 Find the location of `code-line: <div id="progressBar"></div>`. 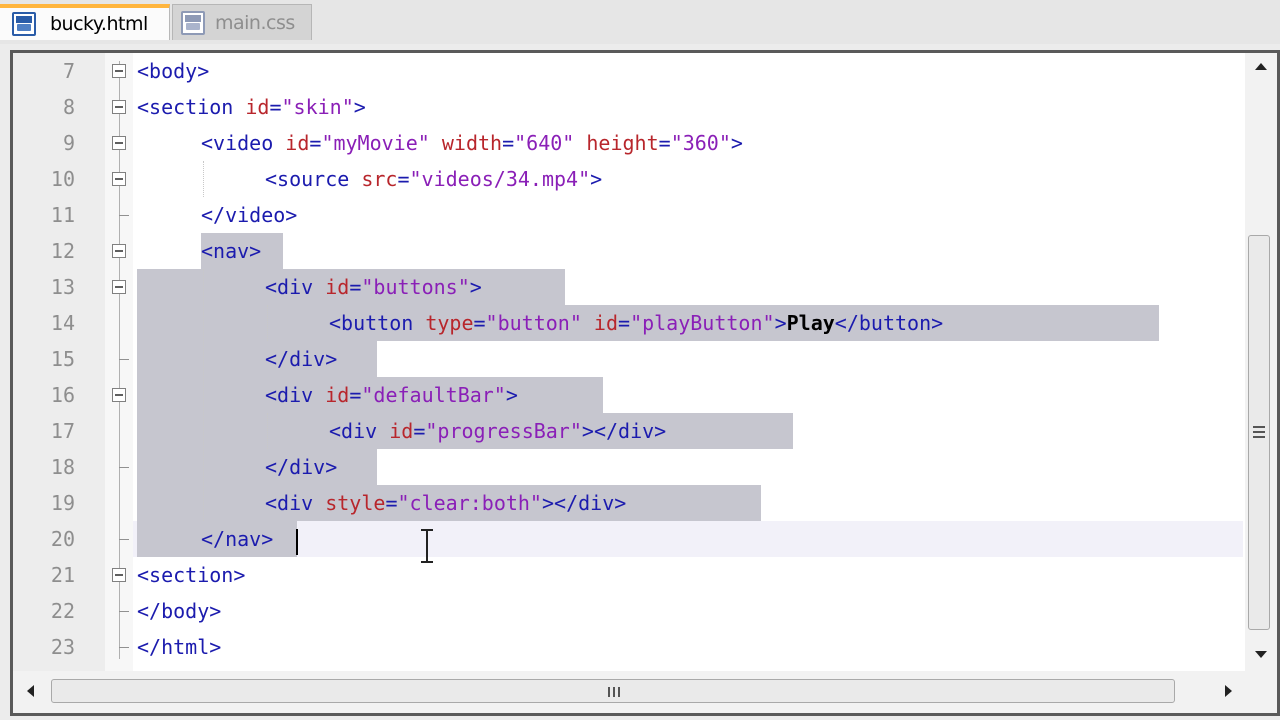

code-line: <div id="progressBar"></div> is located at coordinates (497, 431).